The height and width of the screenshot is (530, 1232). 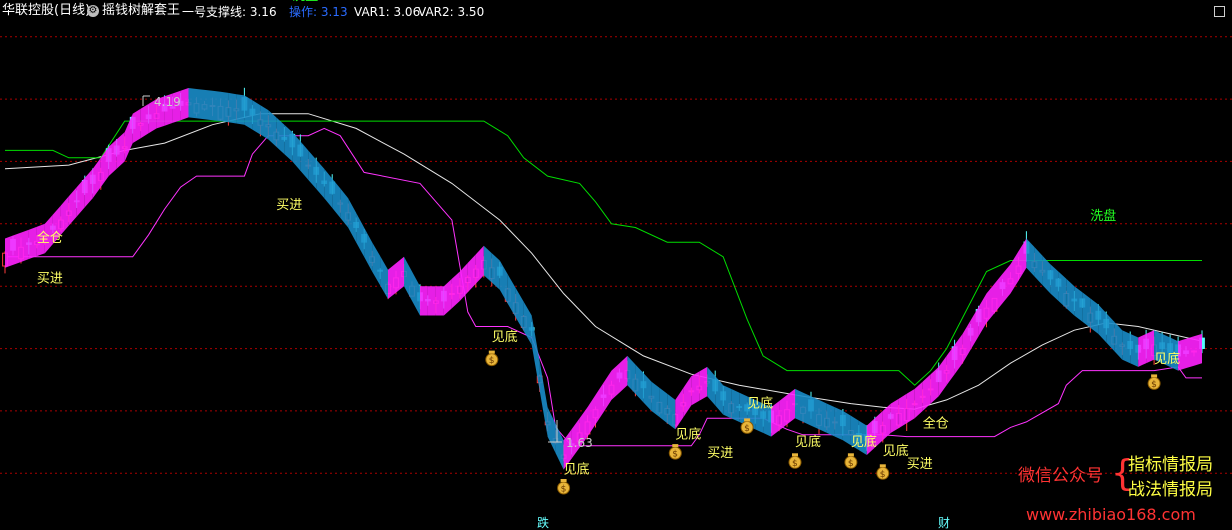 I want to click on stock-name: 华联控股(日线), so click(x=46, y=11).